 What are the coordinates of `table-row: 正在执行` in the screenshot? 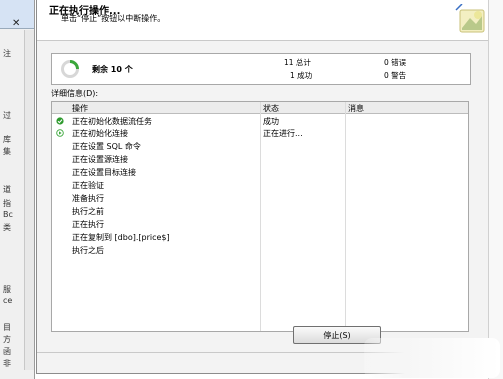 It's located at (260, 224).